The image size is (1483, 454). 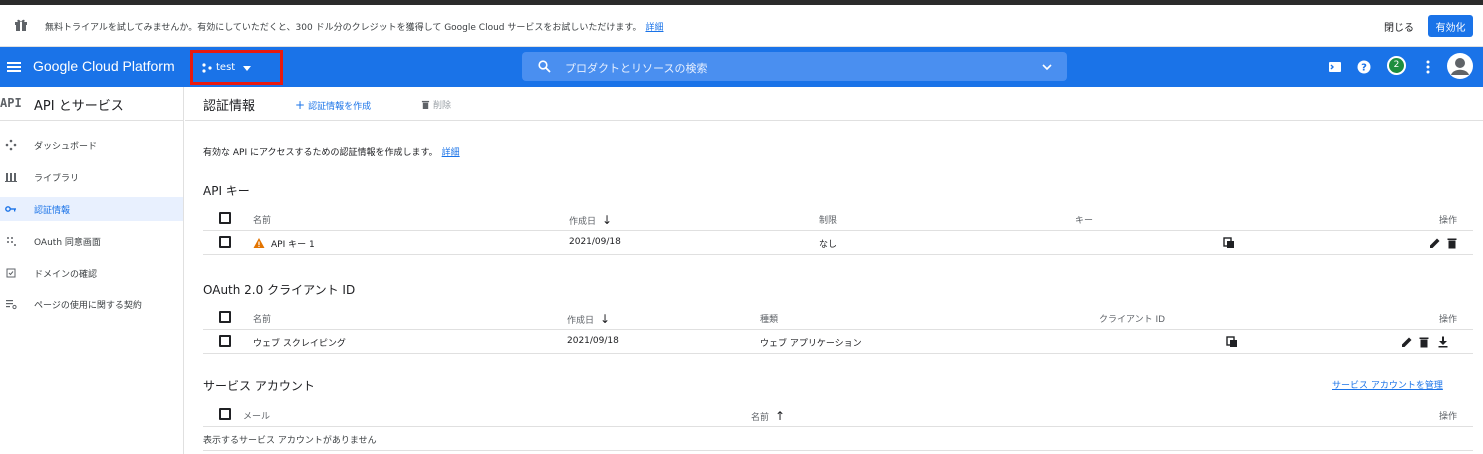 I want to click on empty-message: 表示するサービス アカウントがありません, so click(x=290, y=441).